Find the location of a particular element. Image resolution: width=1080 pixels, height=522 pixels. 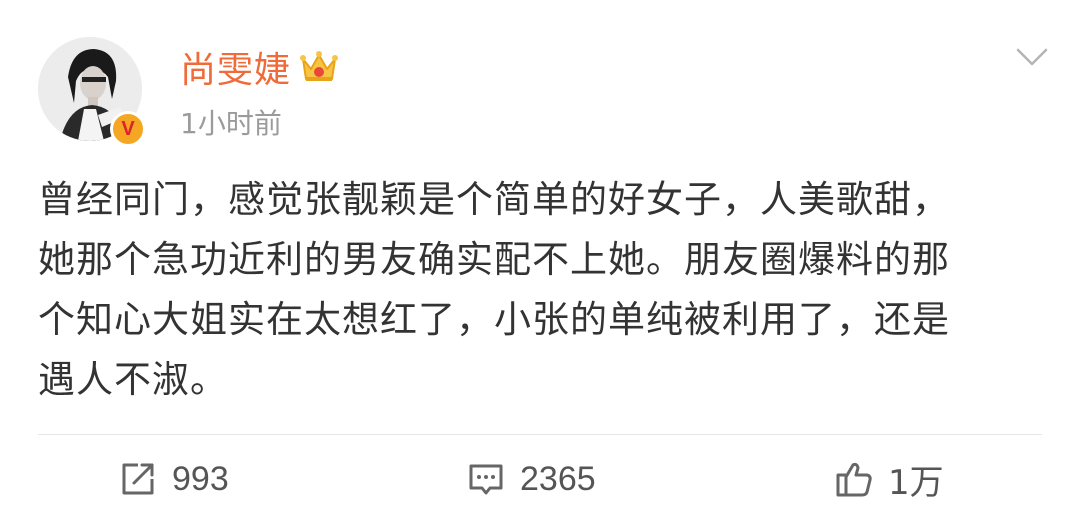

post-timestamp: 1小时前 is located at coordinates (231, 123).